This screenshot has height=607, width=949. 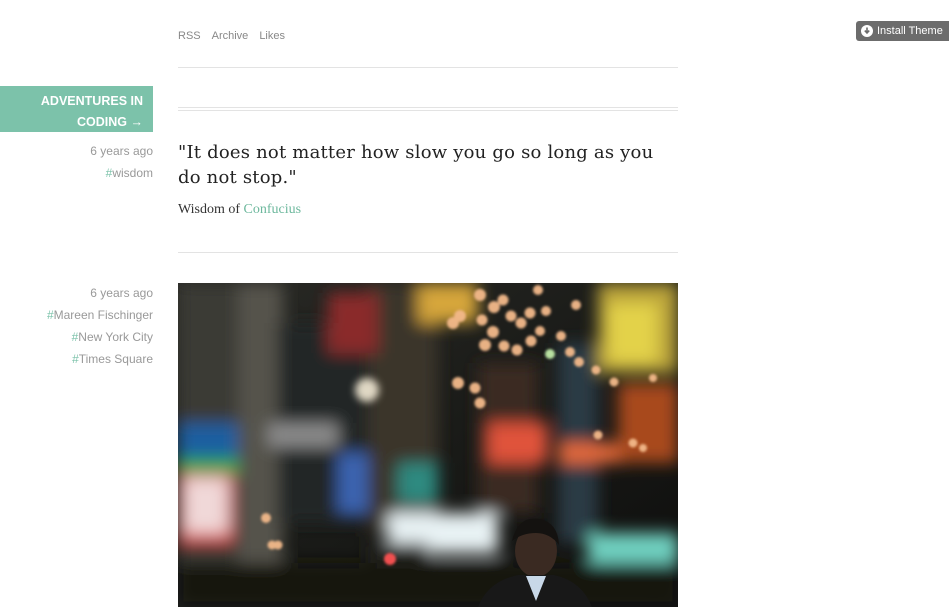 I want to click on nav-rss: RSS, so click(x=189, y=36).